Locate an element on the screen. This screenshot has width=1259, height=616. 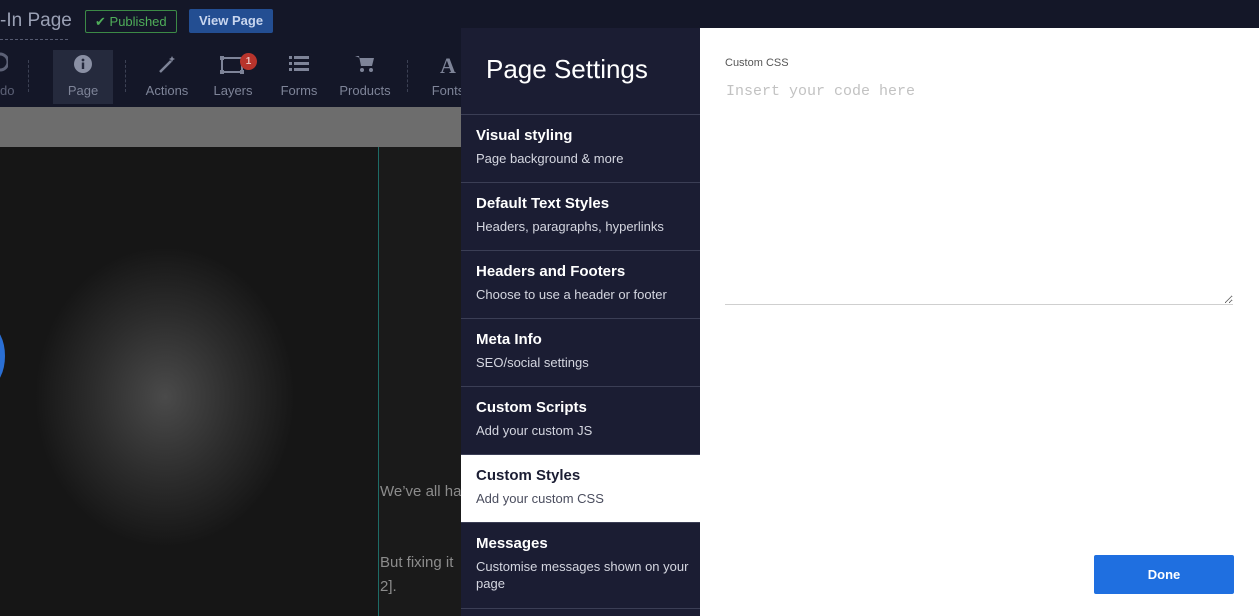
nav-item-subtitle: Customise messages shown on your page is located at coordinates (582, 575).